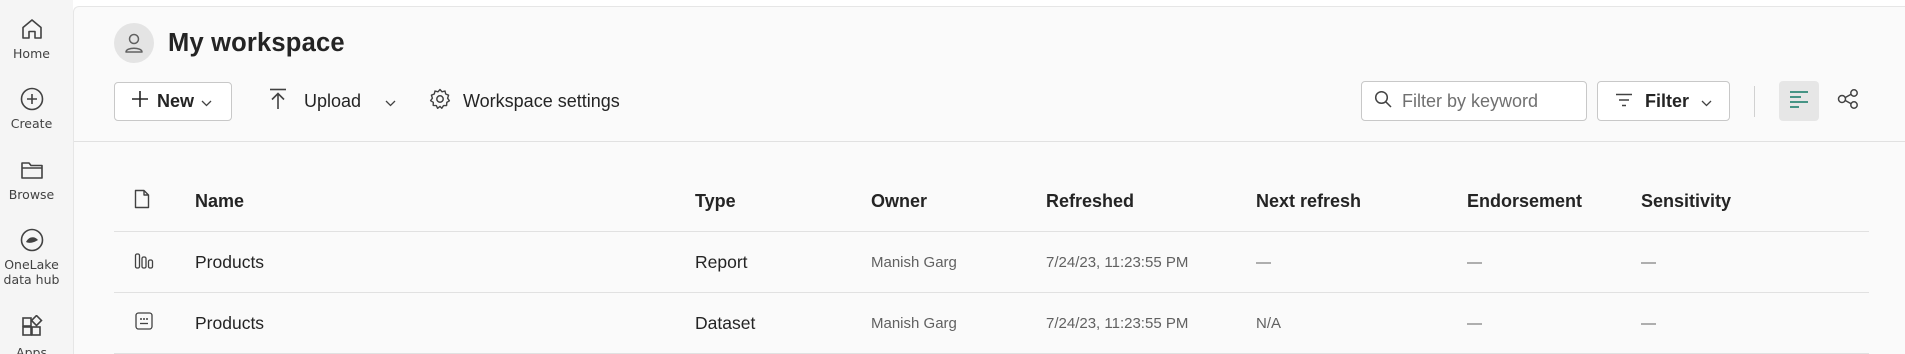 This screenshot has width=1905, height=354. What do you see at coordinates (715, 201) in the screenshot?
I see `column-header-type: Type` at bounding box center [715, 201].